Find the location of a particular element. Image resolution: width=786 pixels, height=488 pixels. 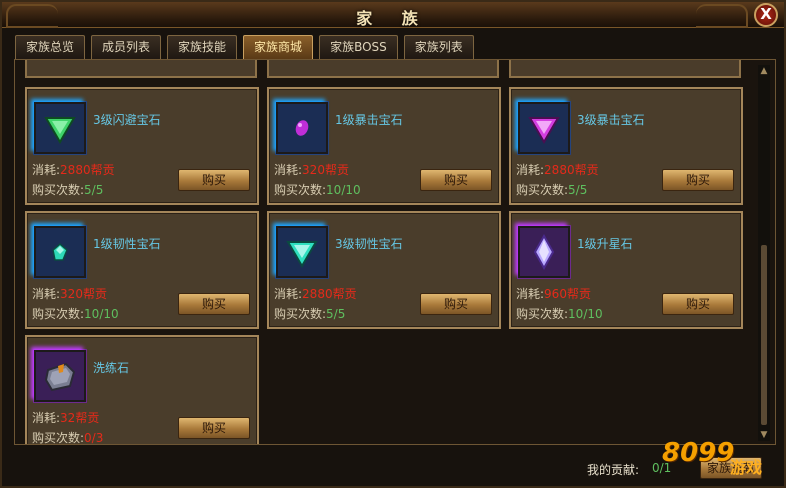

tab-skills: 家族技能 is located at coordinates (202, 47).